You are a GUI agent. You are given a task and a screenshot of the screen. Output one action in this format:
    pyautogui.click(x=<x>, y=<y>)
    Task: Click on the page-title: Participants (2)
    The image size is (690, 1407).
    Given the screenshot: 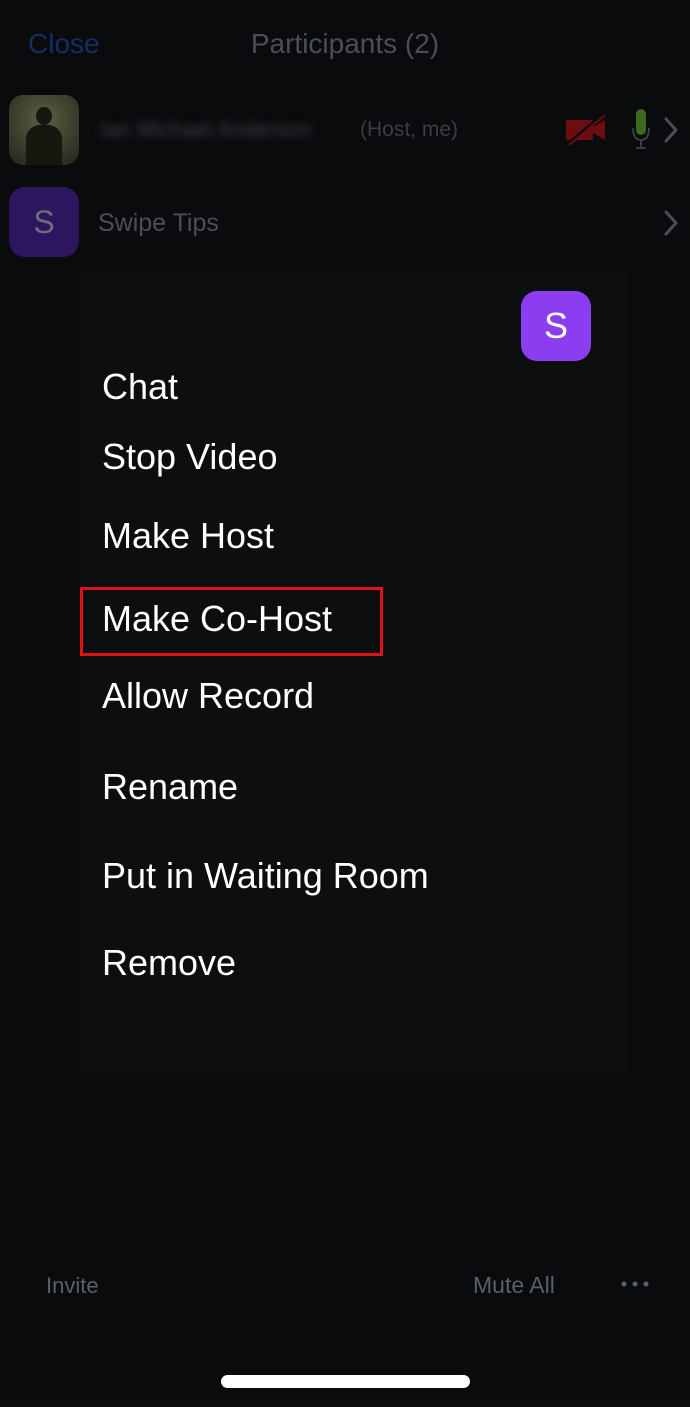 What is the action you would take?
    pyautogui.click(x=345, y=43)
    